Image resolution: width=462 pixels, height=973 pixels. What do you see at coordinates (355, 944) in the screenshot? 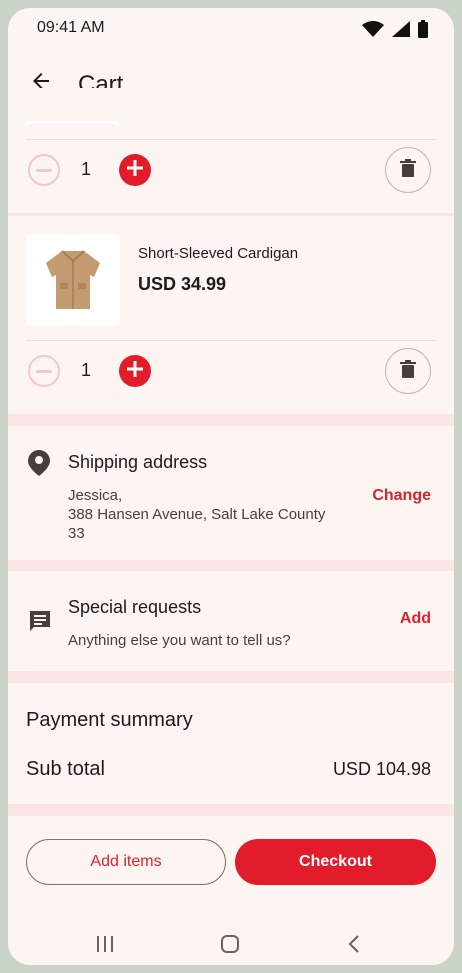
I see `back-nav-icon` at bounding box center [355, 944].